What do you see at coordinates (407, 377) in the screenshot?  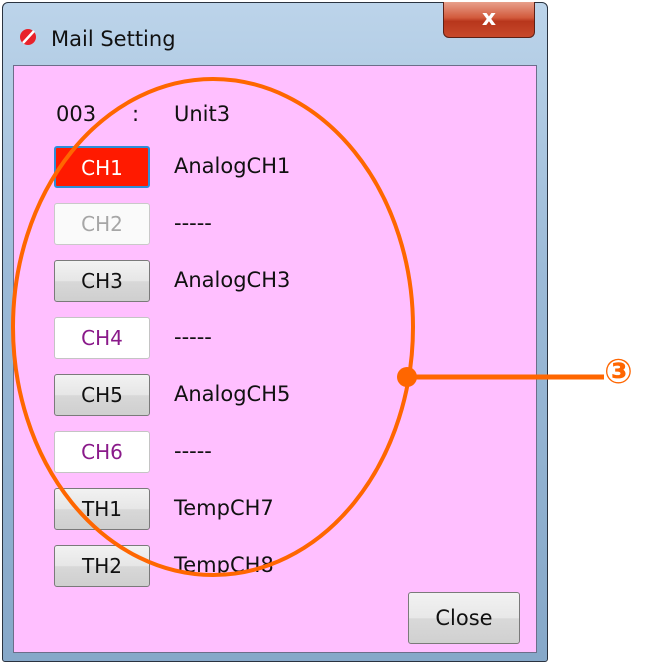 I see `annotation-dot` at bounding box center [407, 377].